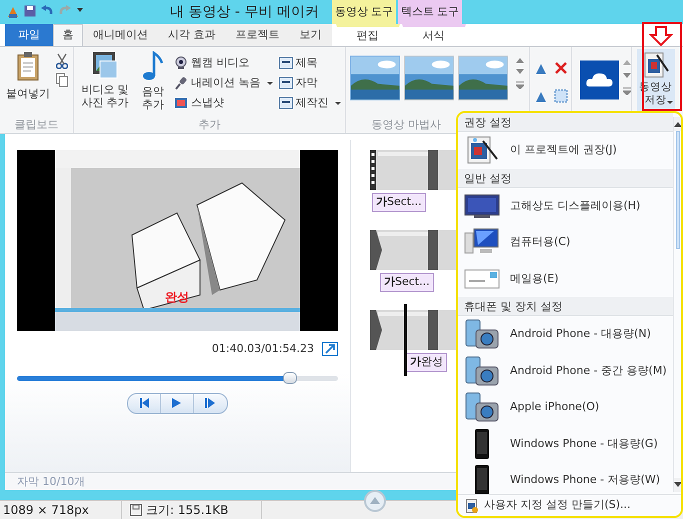 The image size is (683, 519). I want to click on ribbon-button: 제목, so click(309, 63).